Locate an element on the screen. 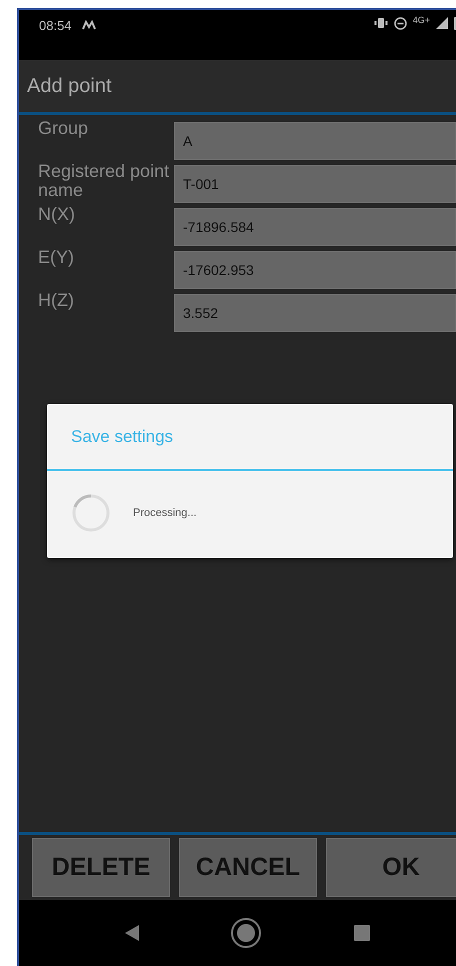  input-field: 3.552 is located at coordinates (315, 313).